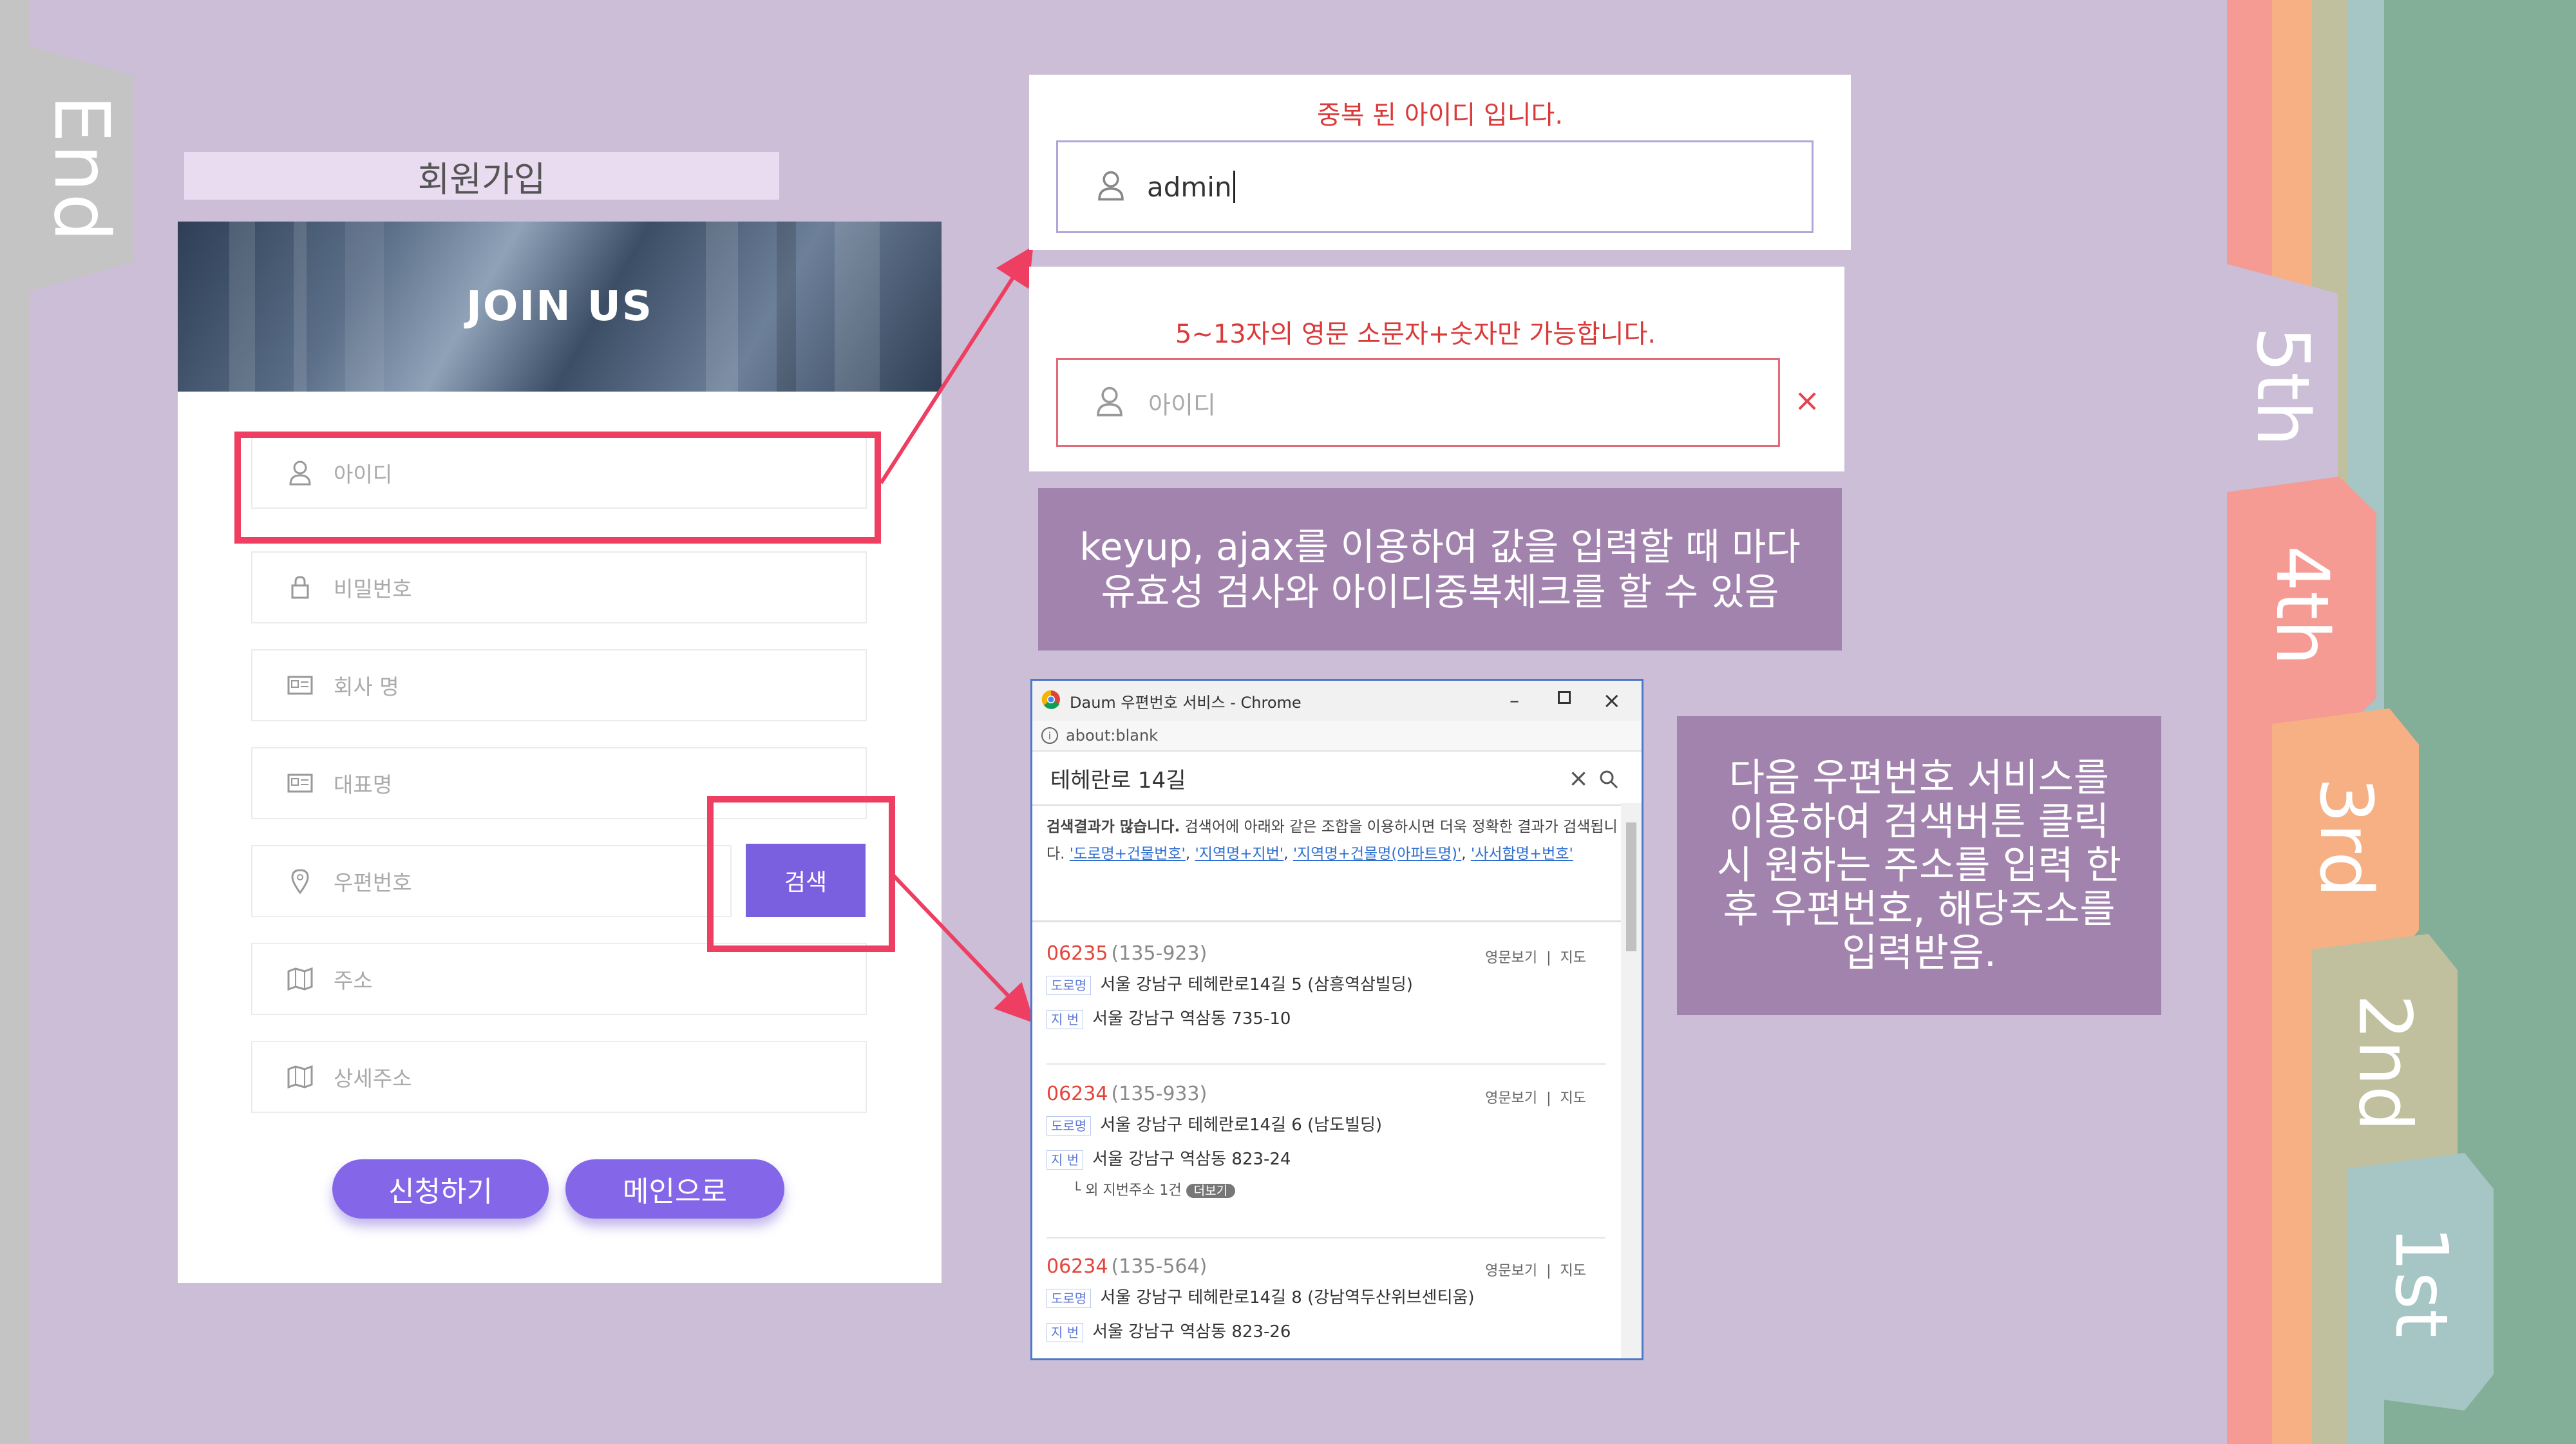  Describe the element at coordinates (1632, 1080) in the screenshot. I see `scrollbar` at that location.